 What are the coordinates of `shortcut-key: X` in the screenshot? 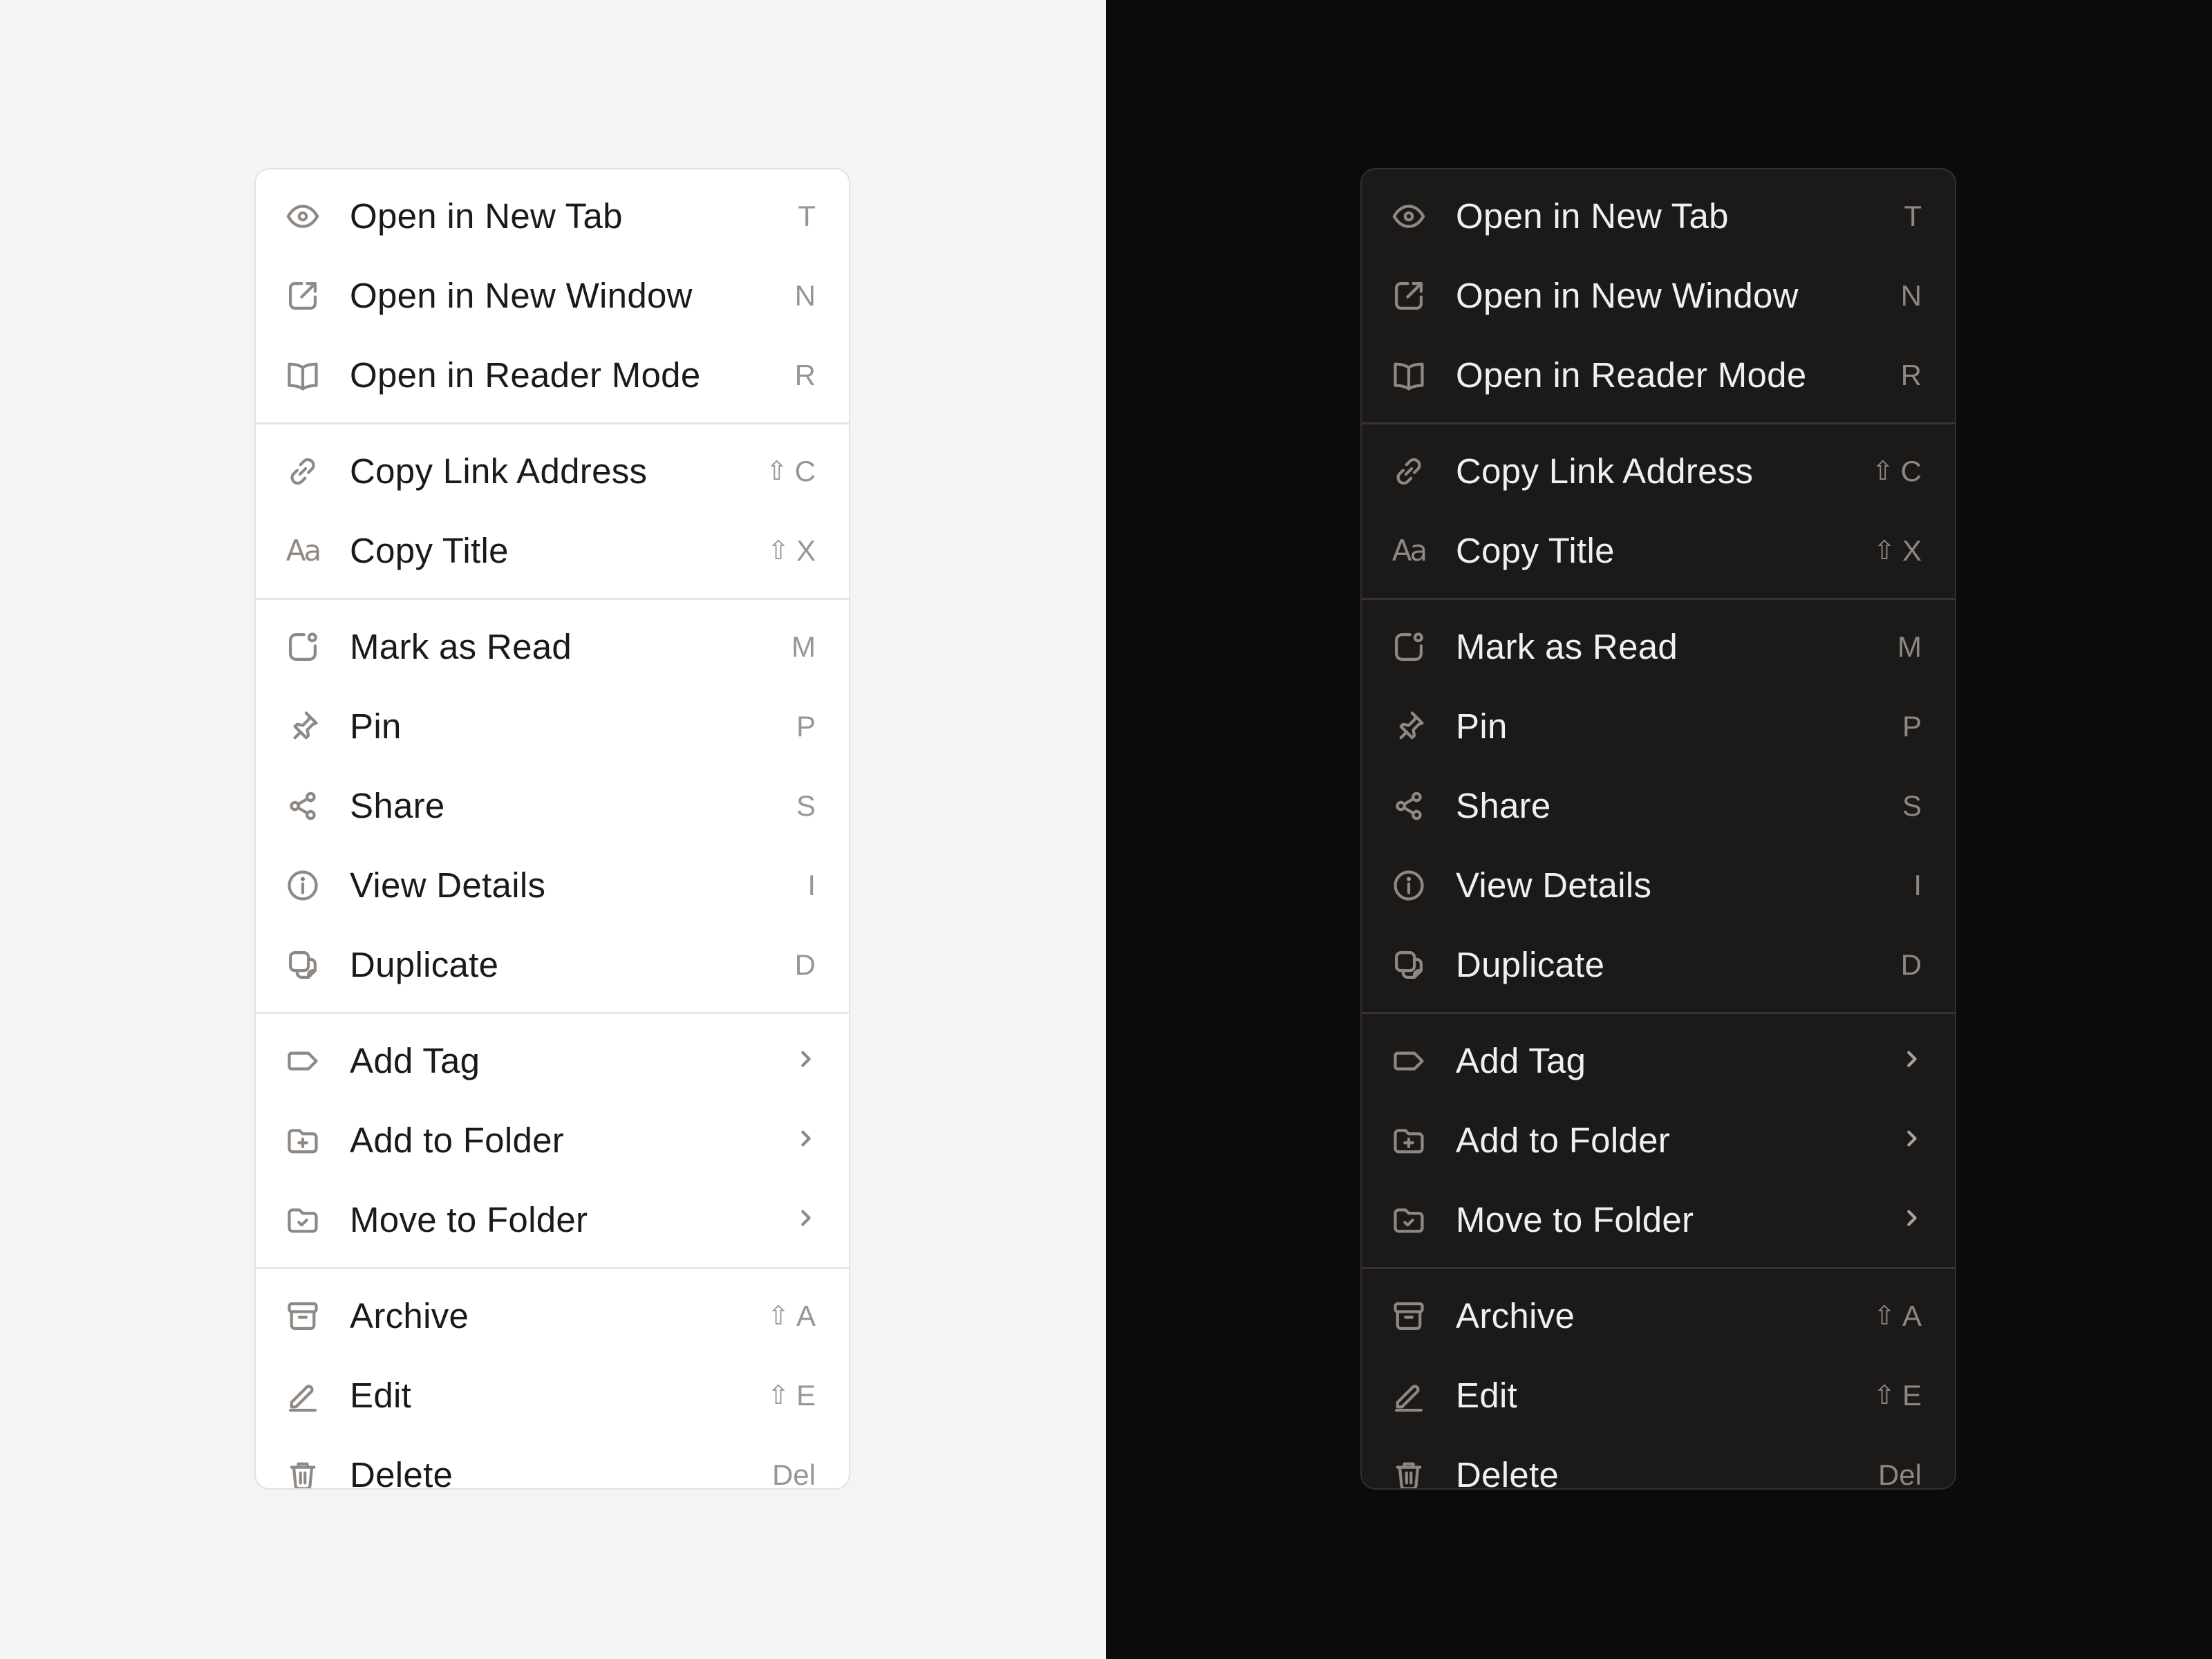 It's located at (806, 550).